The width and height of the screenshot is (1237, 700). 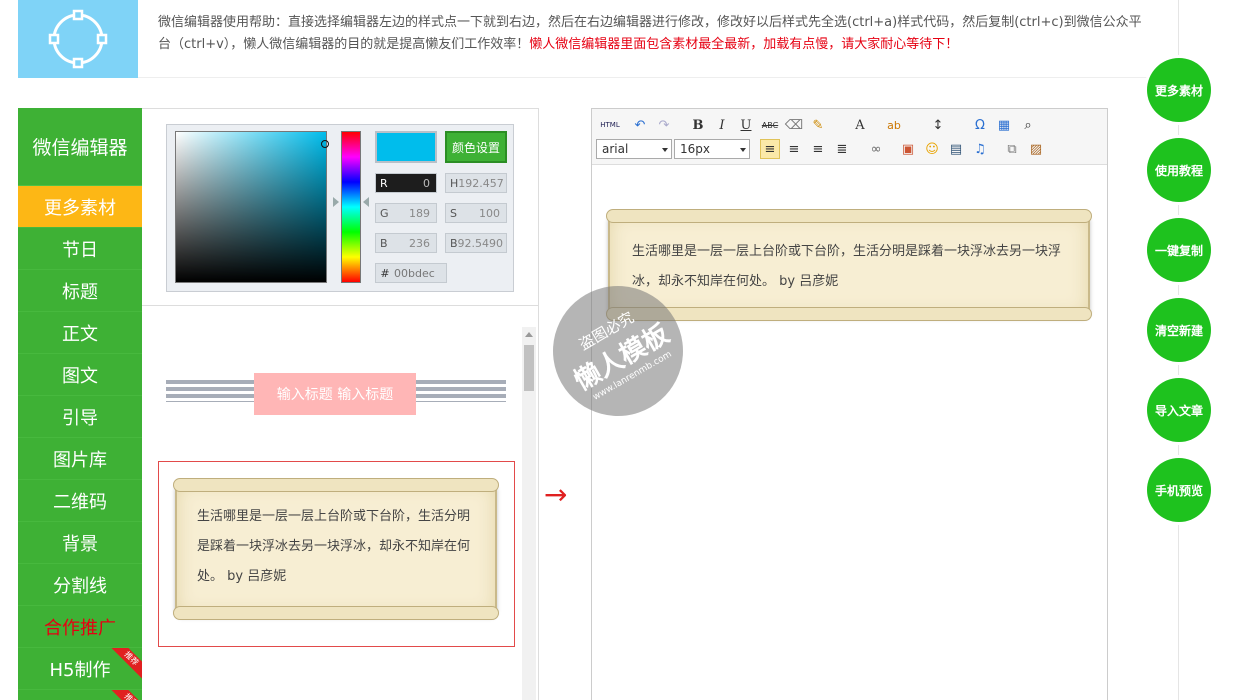 I want to click on sidebar-item-h5: H5制作 推荐, so click(x=80, y=669).